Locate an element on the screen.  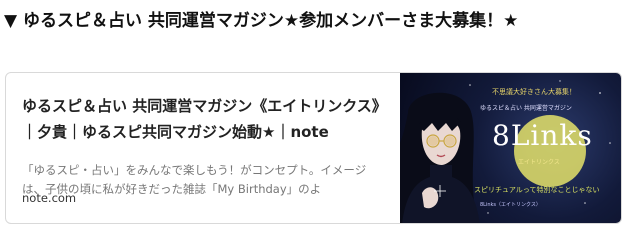
section-heading: ▼ ゆるスピ＆占い 共同運営マガジン★参加メンバーさま大募集！★ is located at coordinates (261, 21).